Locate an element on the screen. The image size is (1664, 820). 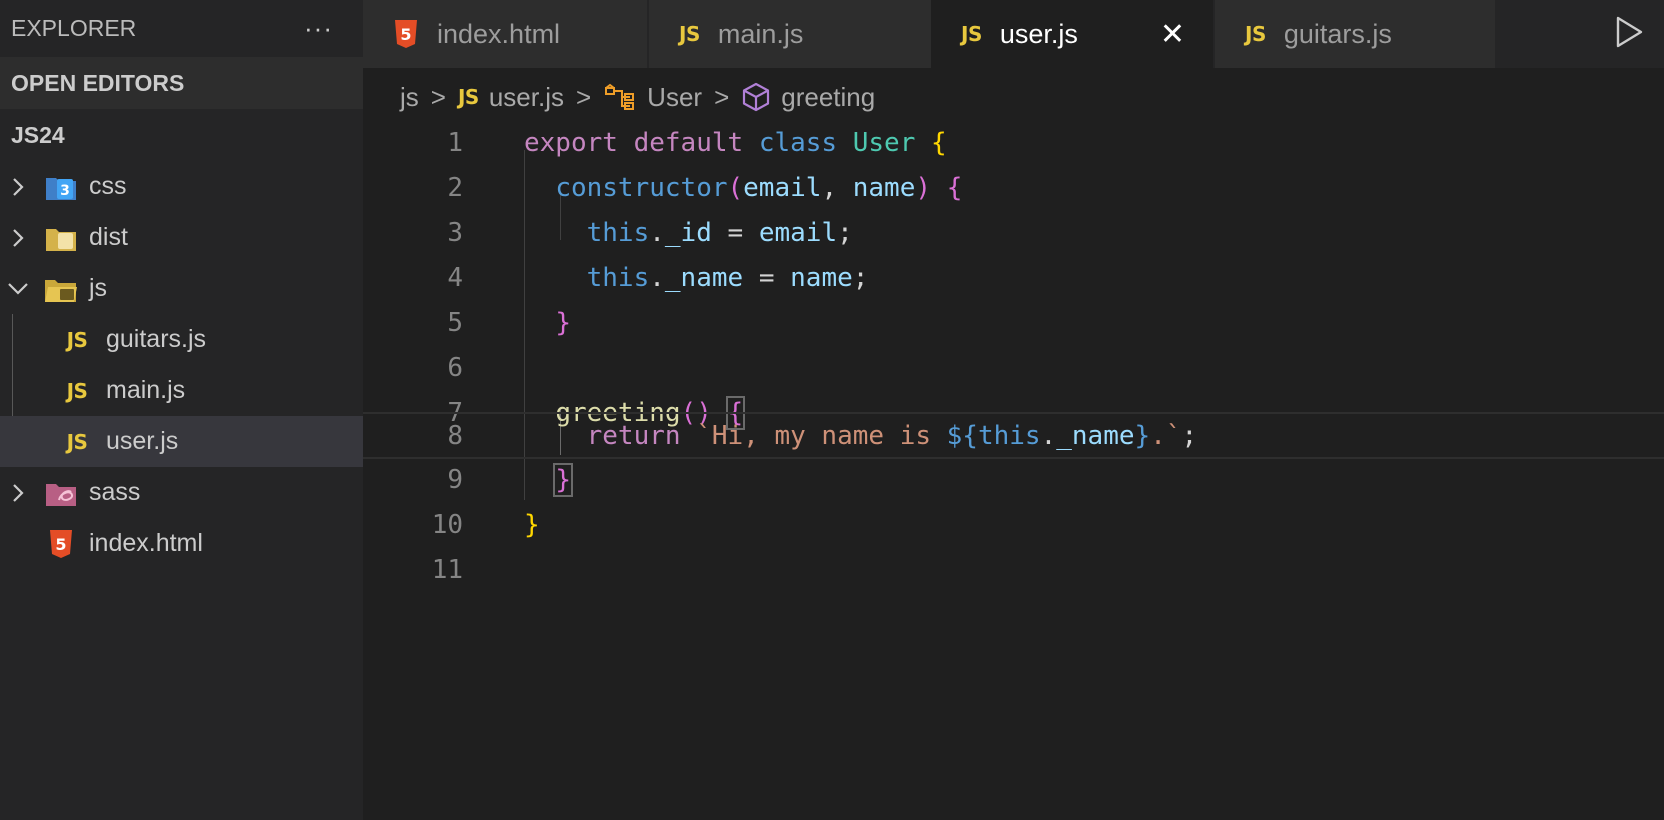
code-line: 1 export default class User { is located at coordinates (1013, 142).